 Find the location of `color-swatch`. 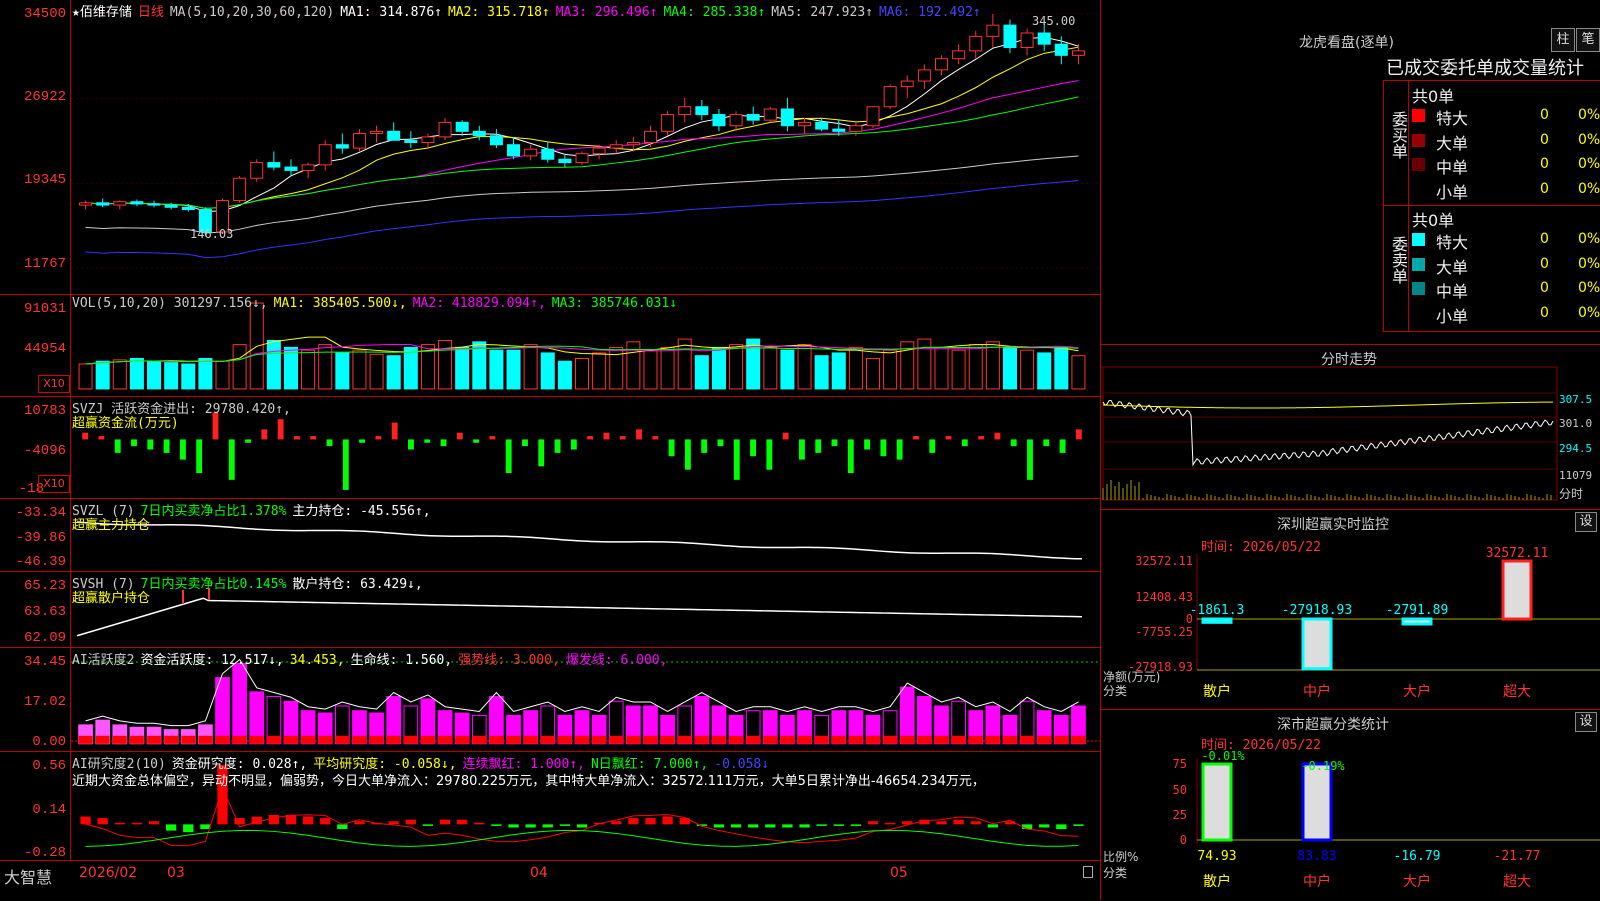

color-swatch is located at coordinates (1418, 140).